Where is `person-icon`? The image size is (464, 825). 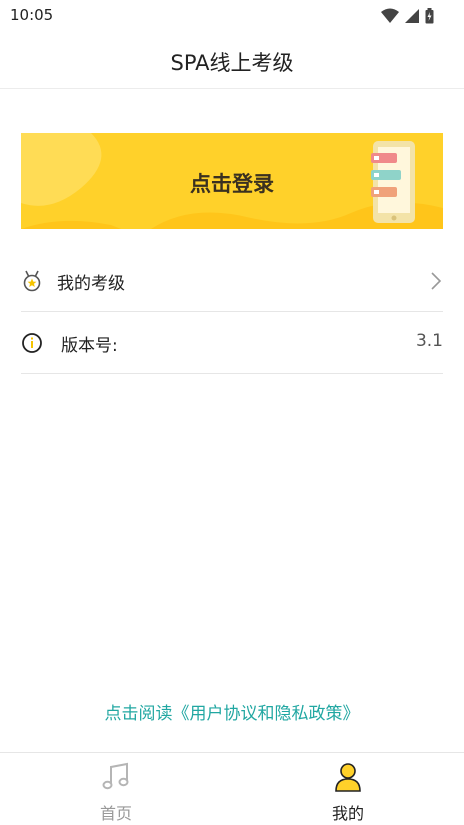 person-icon is located at coordinates (348, 777).